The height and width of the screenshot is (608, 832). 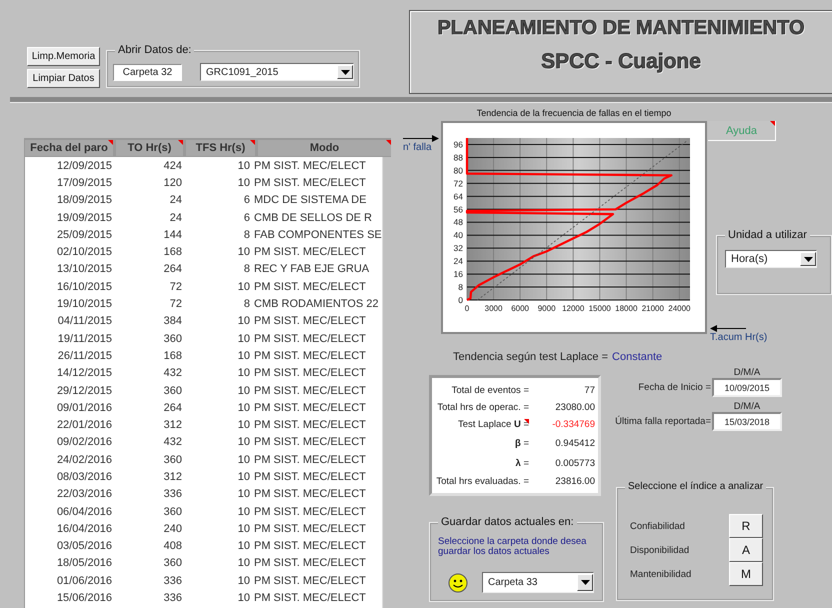 What do you see at coordinates (69, 148) in the screenshot?
I see `column-header: Fecha del paro` at bounding box center [69, 148].